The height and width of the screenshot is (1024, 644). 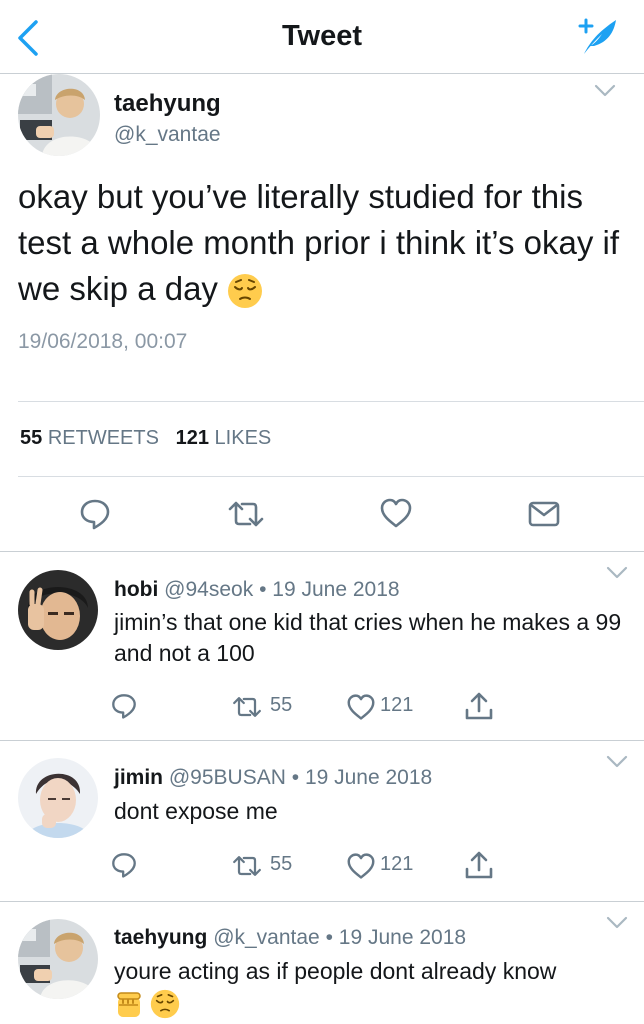 I want to click on nav-bar: Tweet, so click(x=322, y=37).